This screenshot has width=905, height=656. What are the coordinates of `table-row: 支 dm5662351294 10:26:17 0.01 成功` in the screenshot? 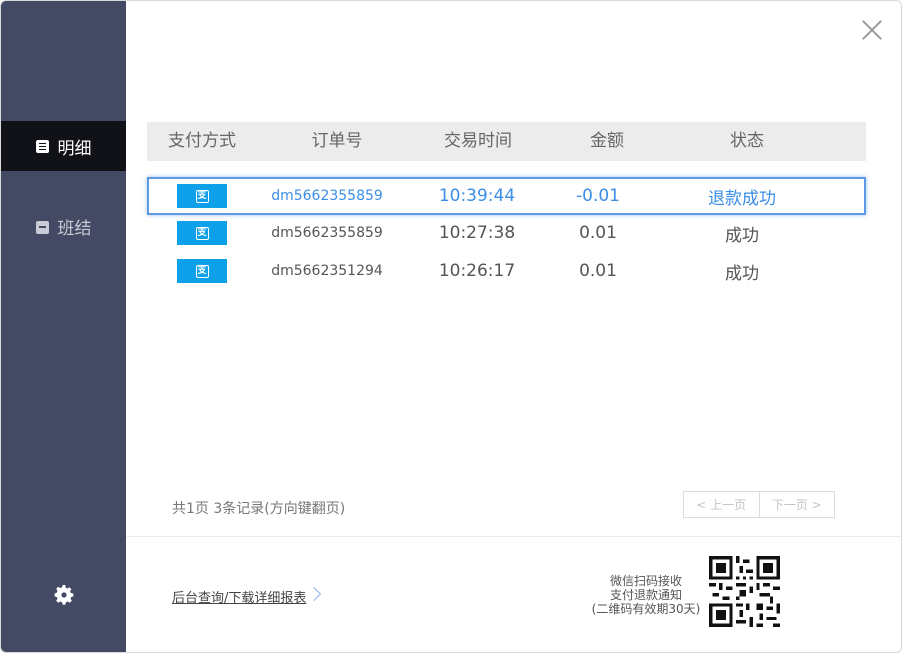 It's located at (506, 271).